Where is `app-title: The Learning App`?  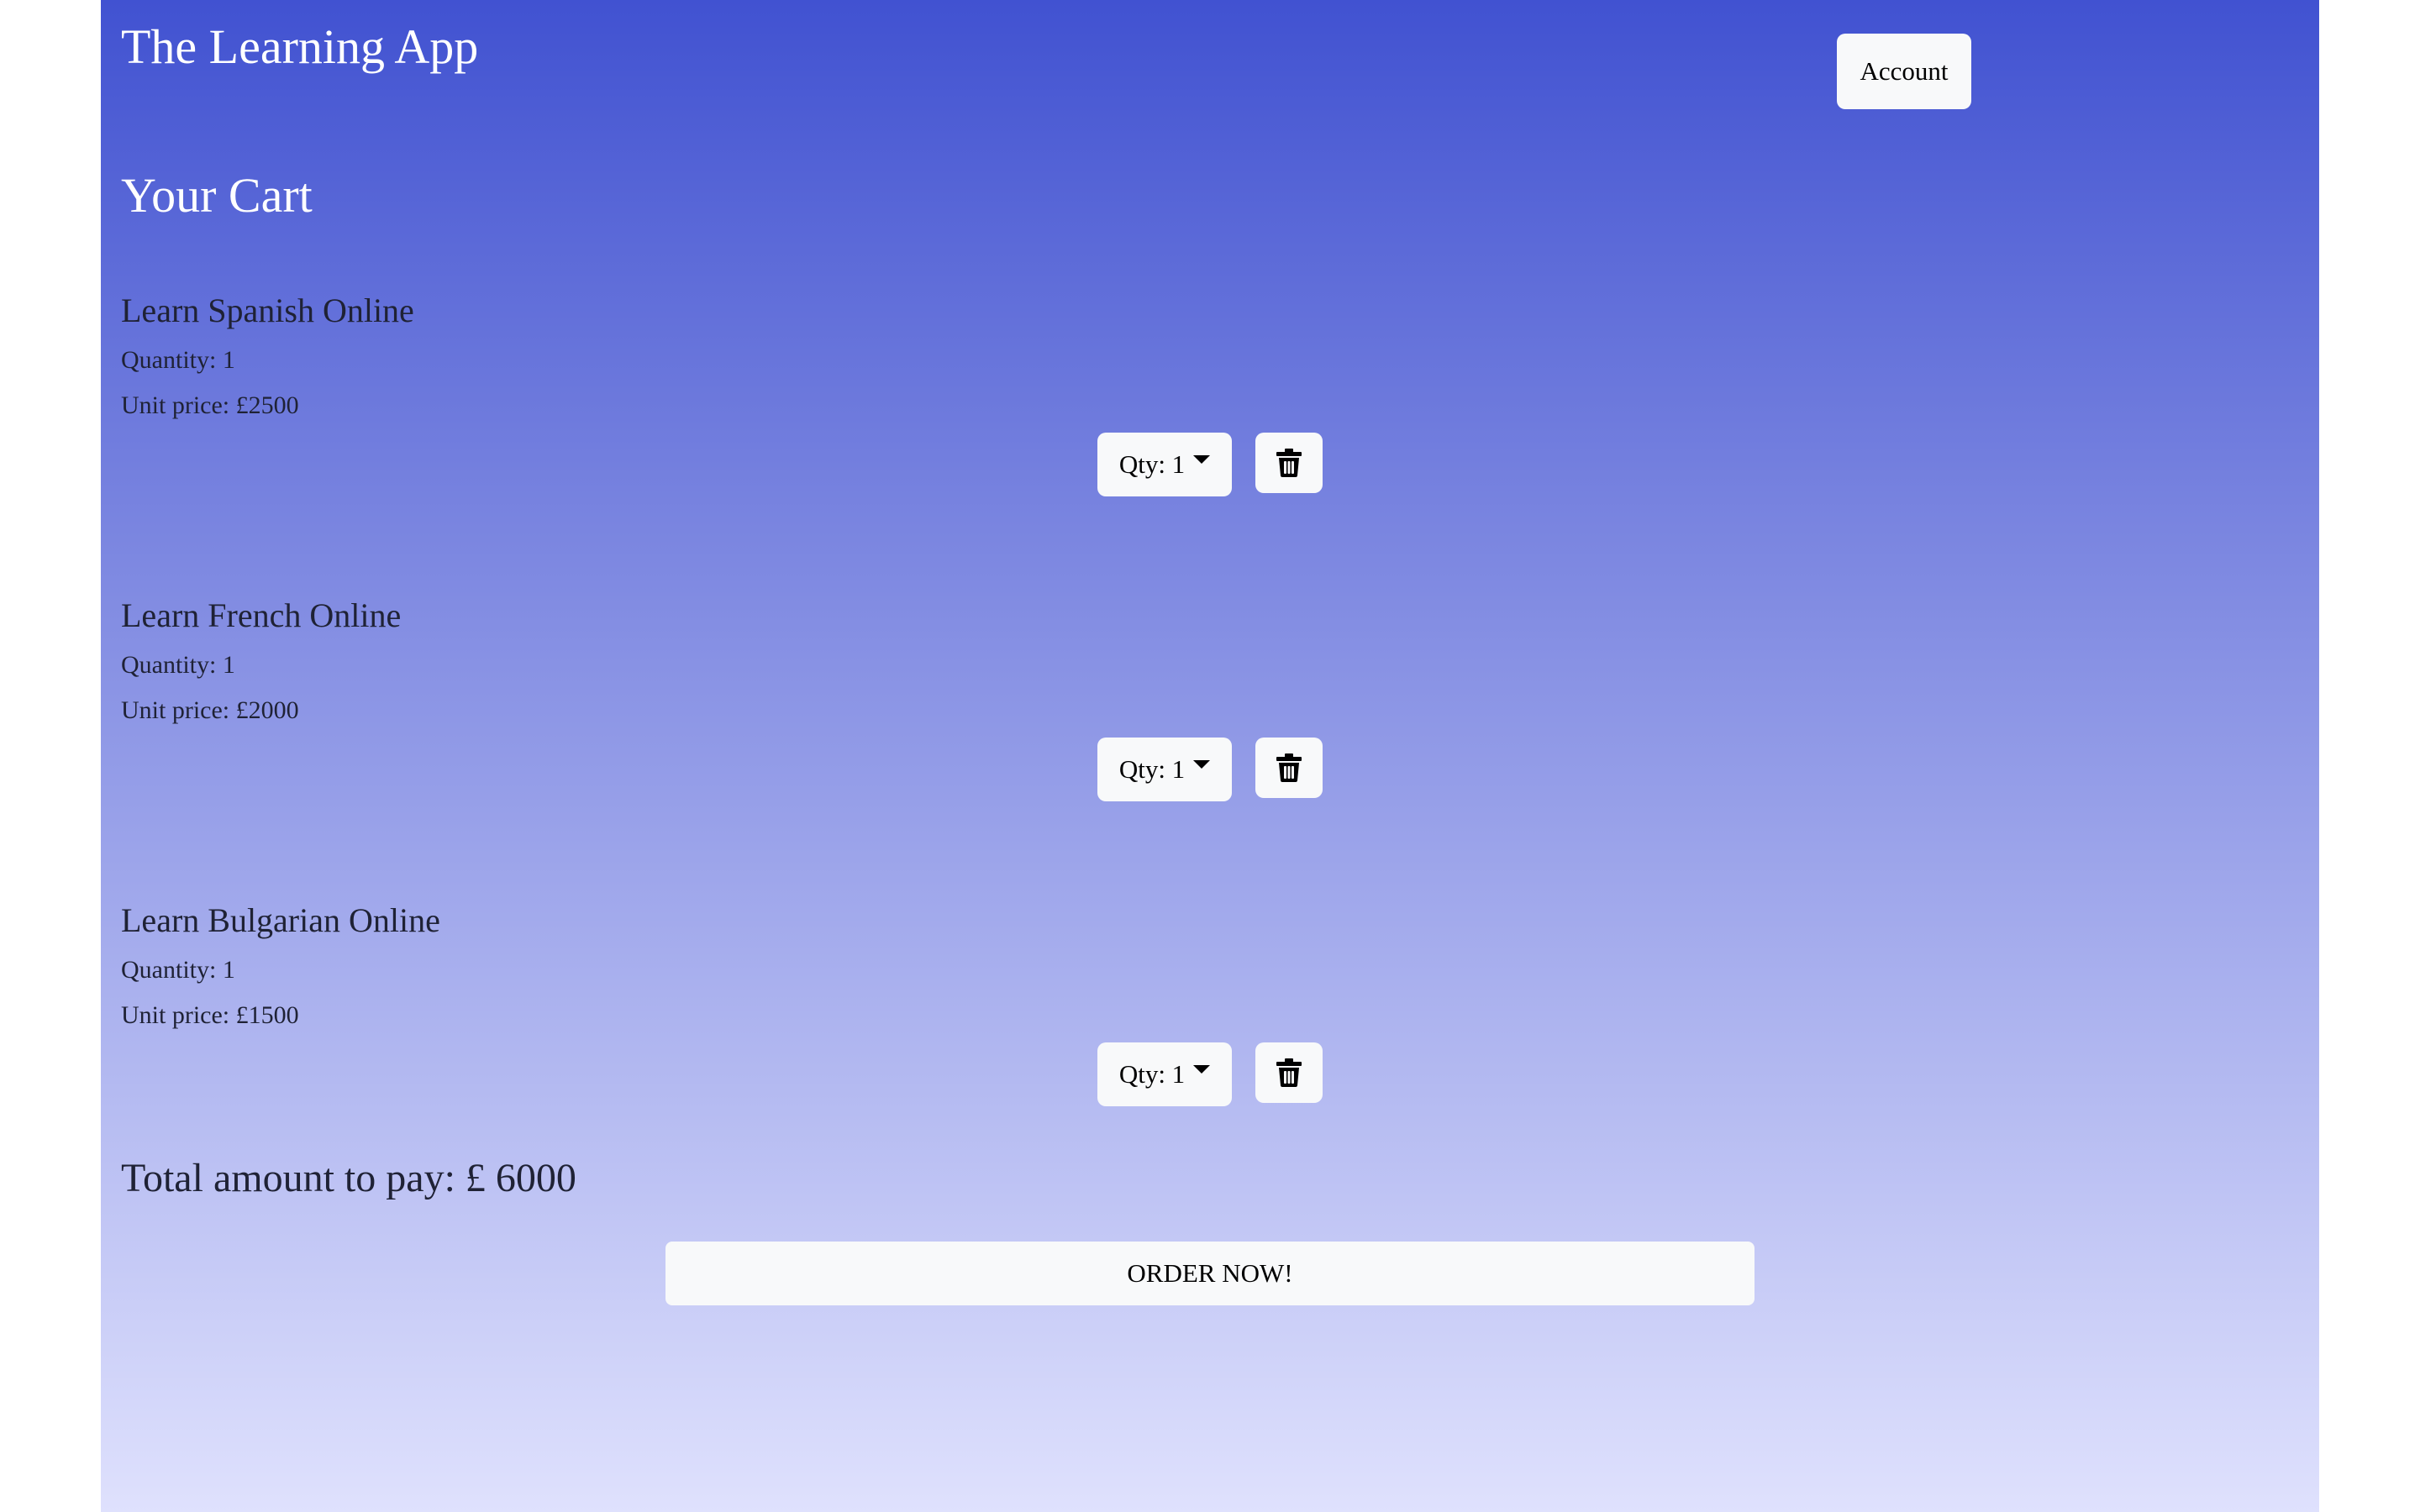
app-title: The Learning App is located at coordinates (300, 46).